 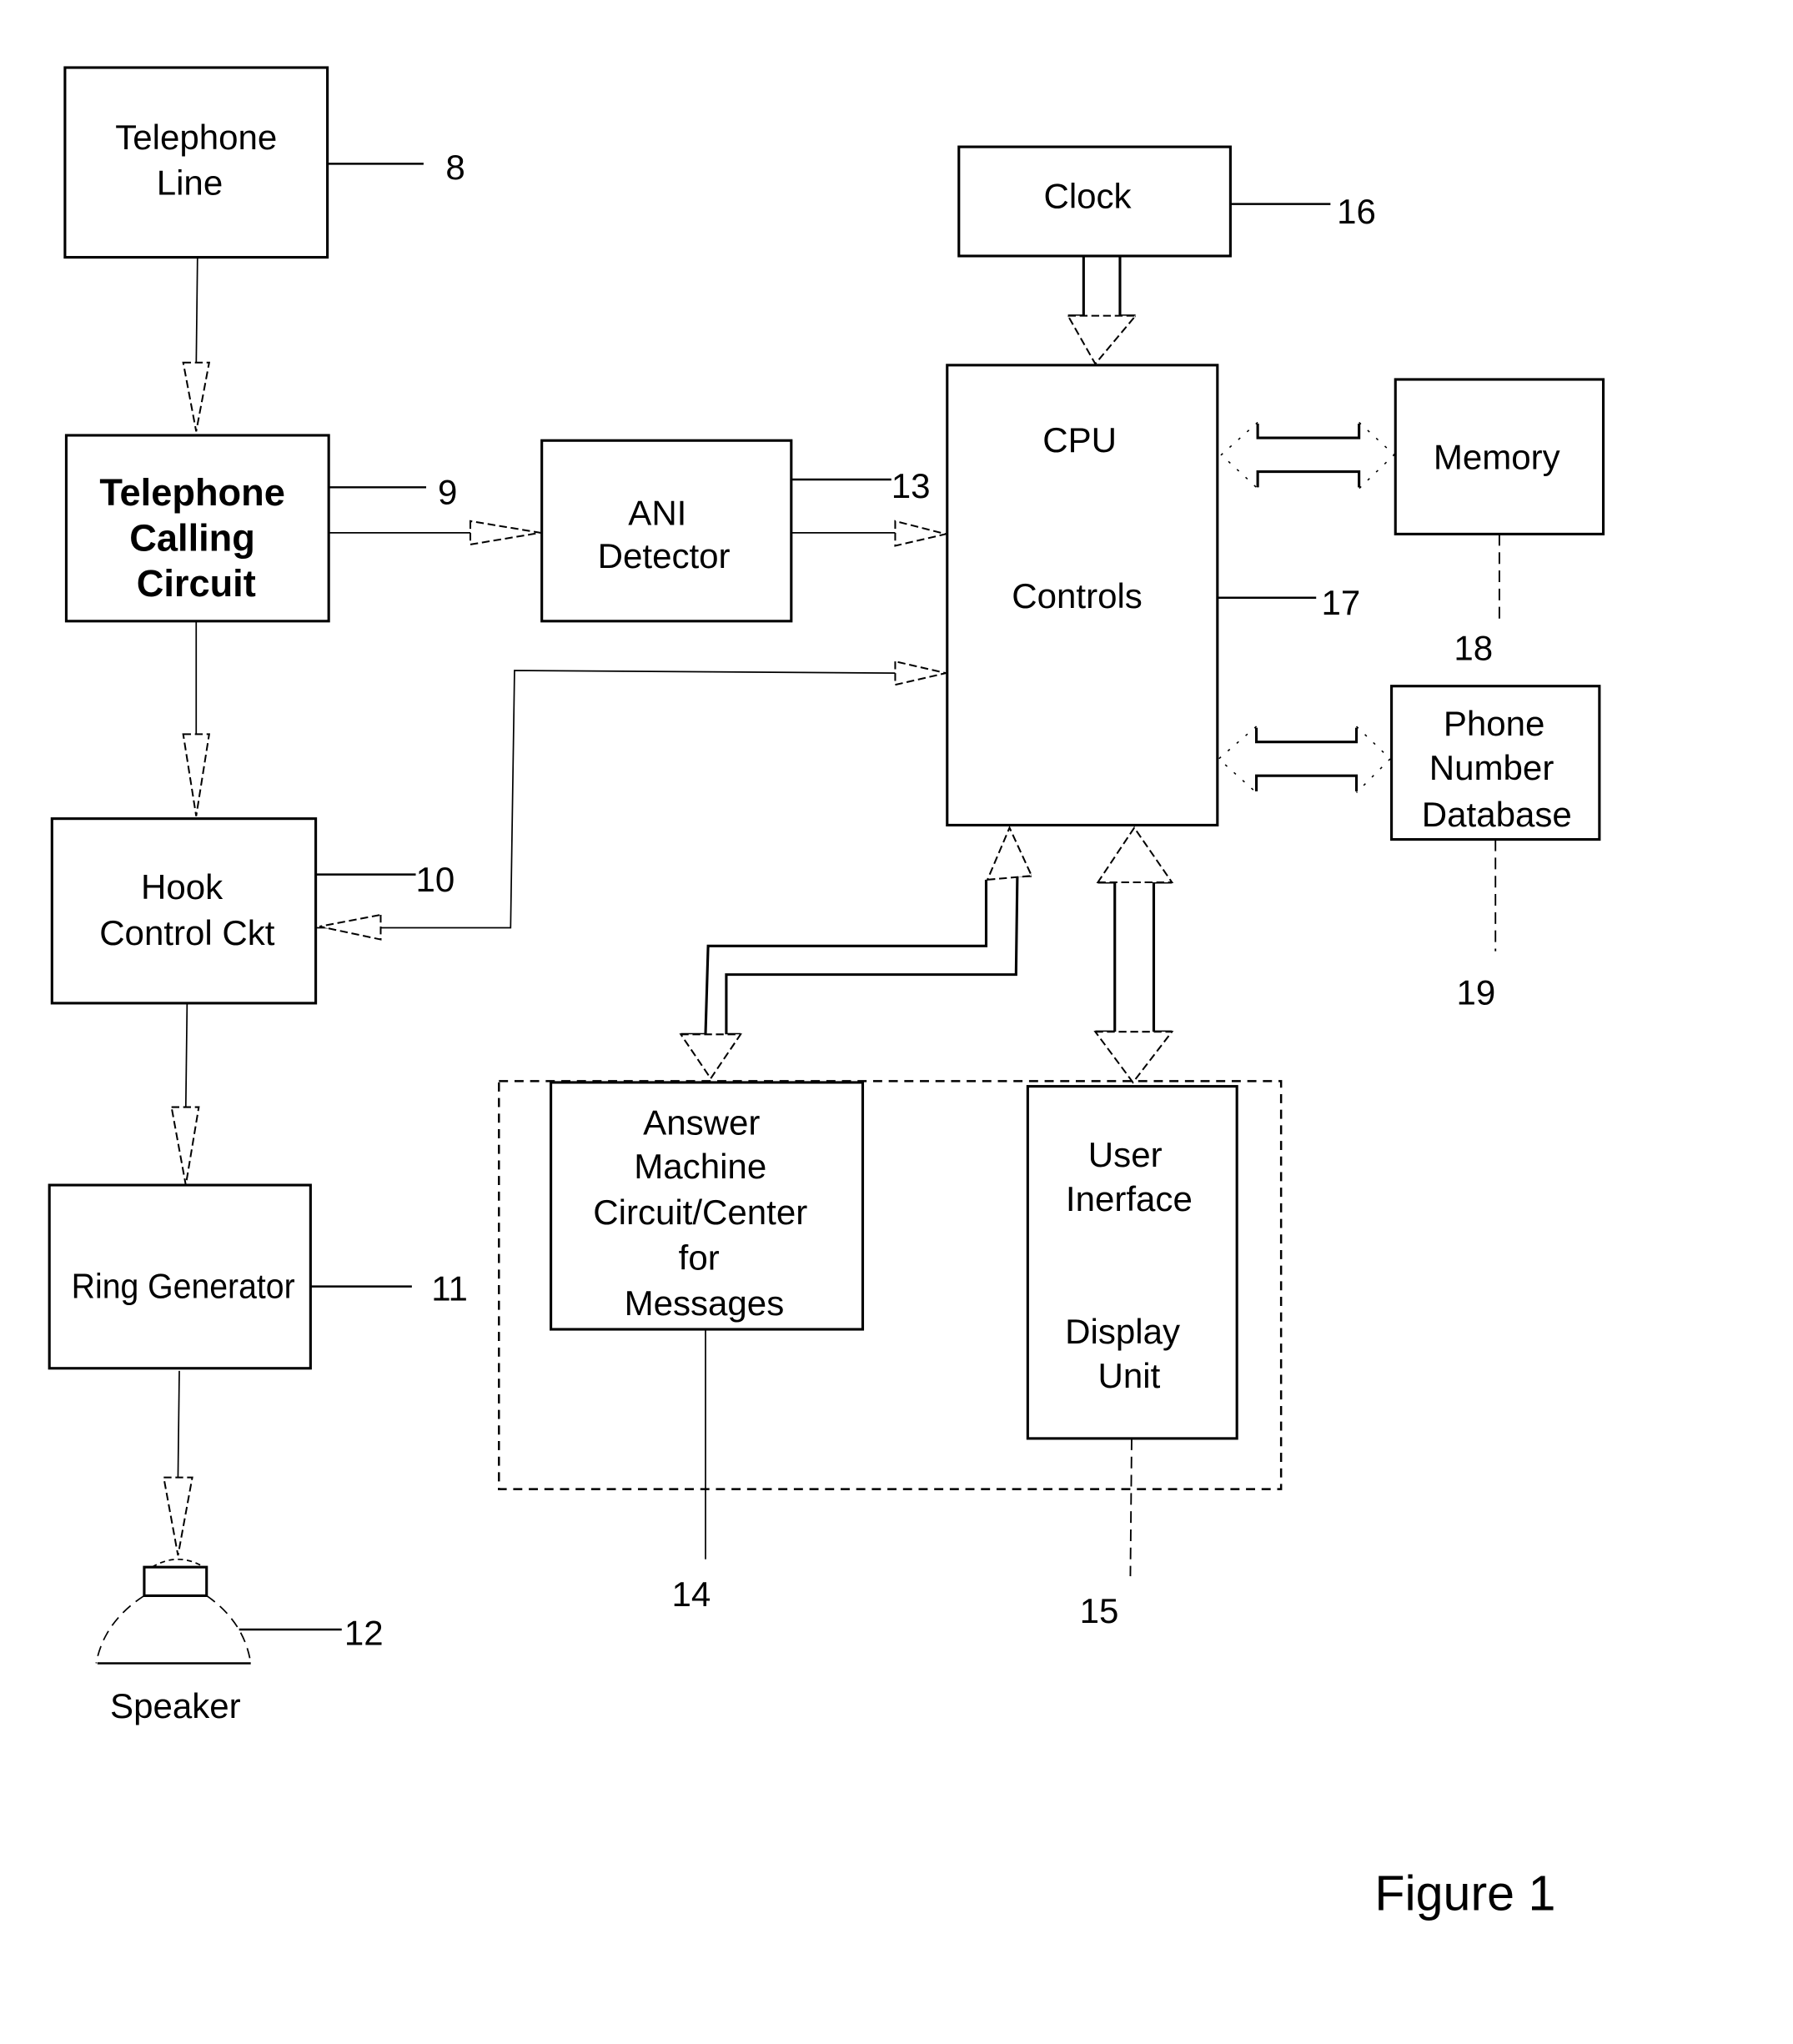 I want to click on answer-machine-label-3: Circuit/Center, so click(x=700, y=1212).